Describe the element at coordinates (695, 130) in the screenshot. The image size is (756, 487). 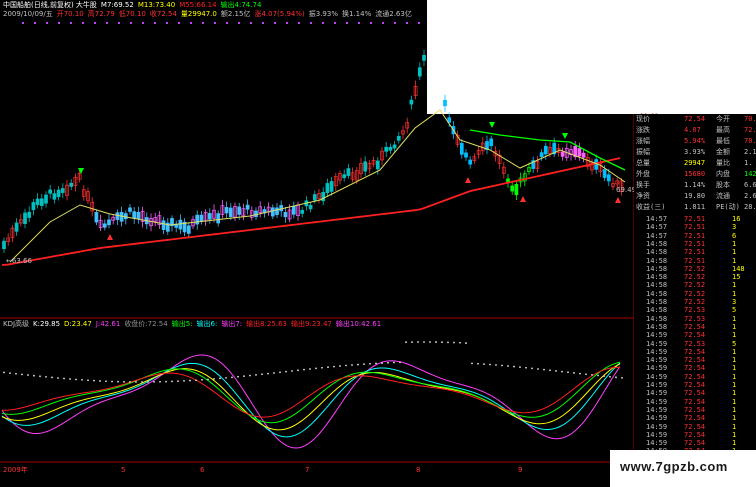
I see `quote-row: 涨跌 4.07 最高 72.` at that location.